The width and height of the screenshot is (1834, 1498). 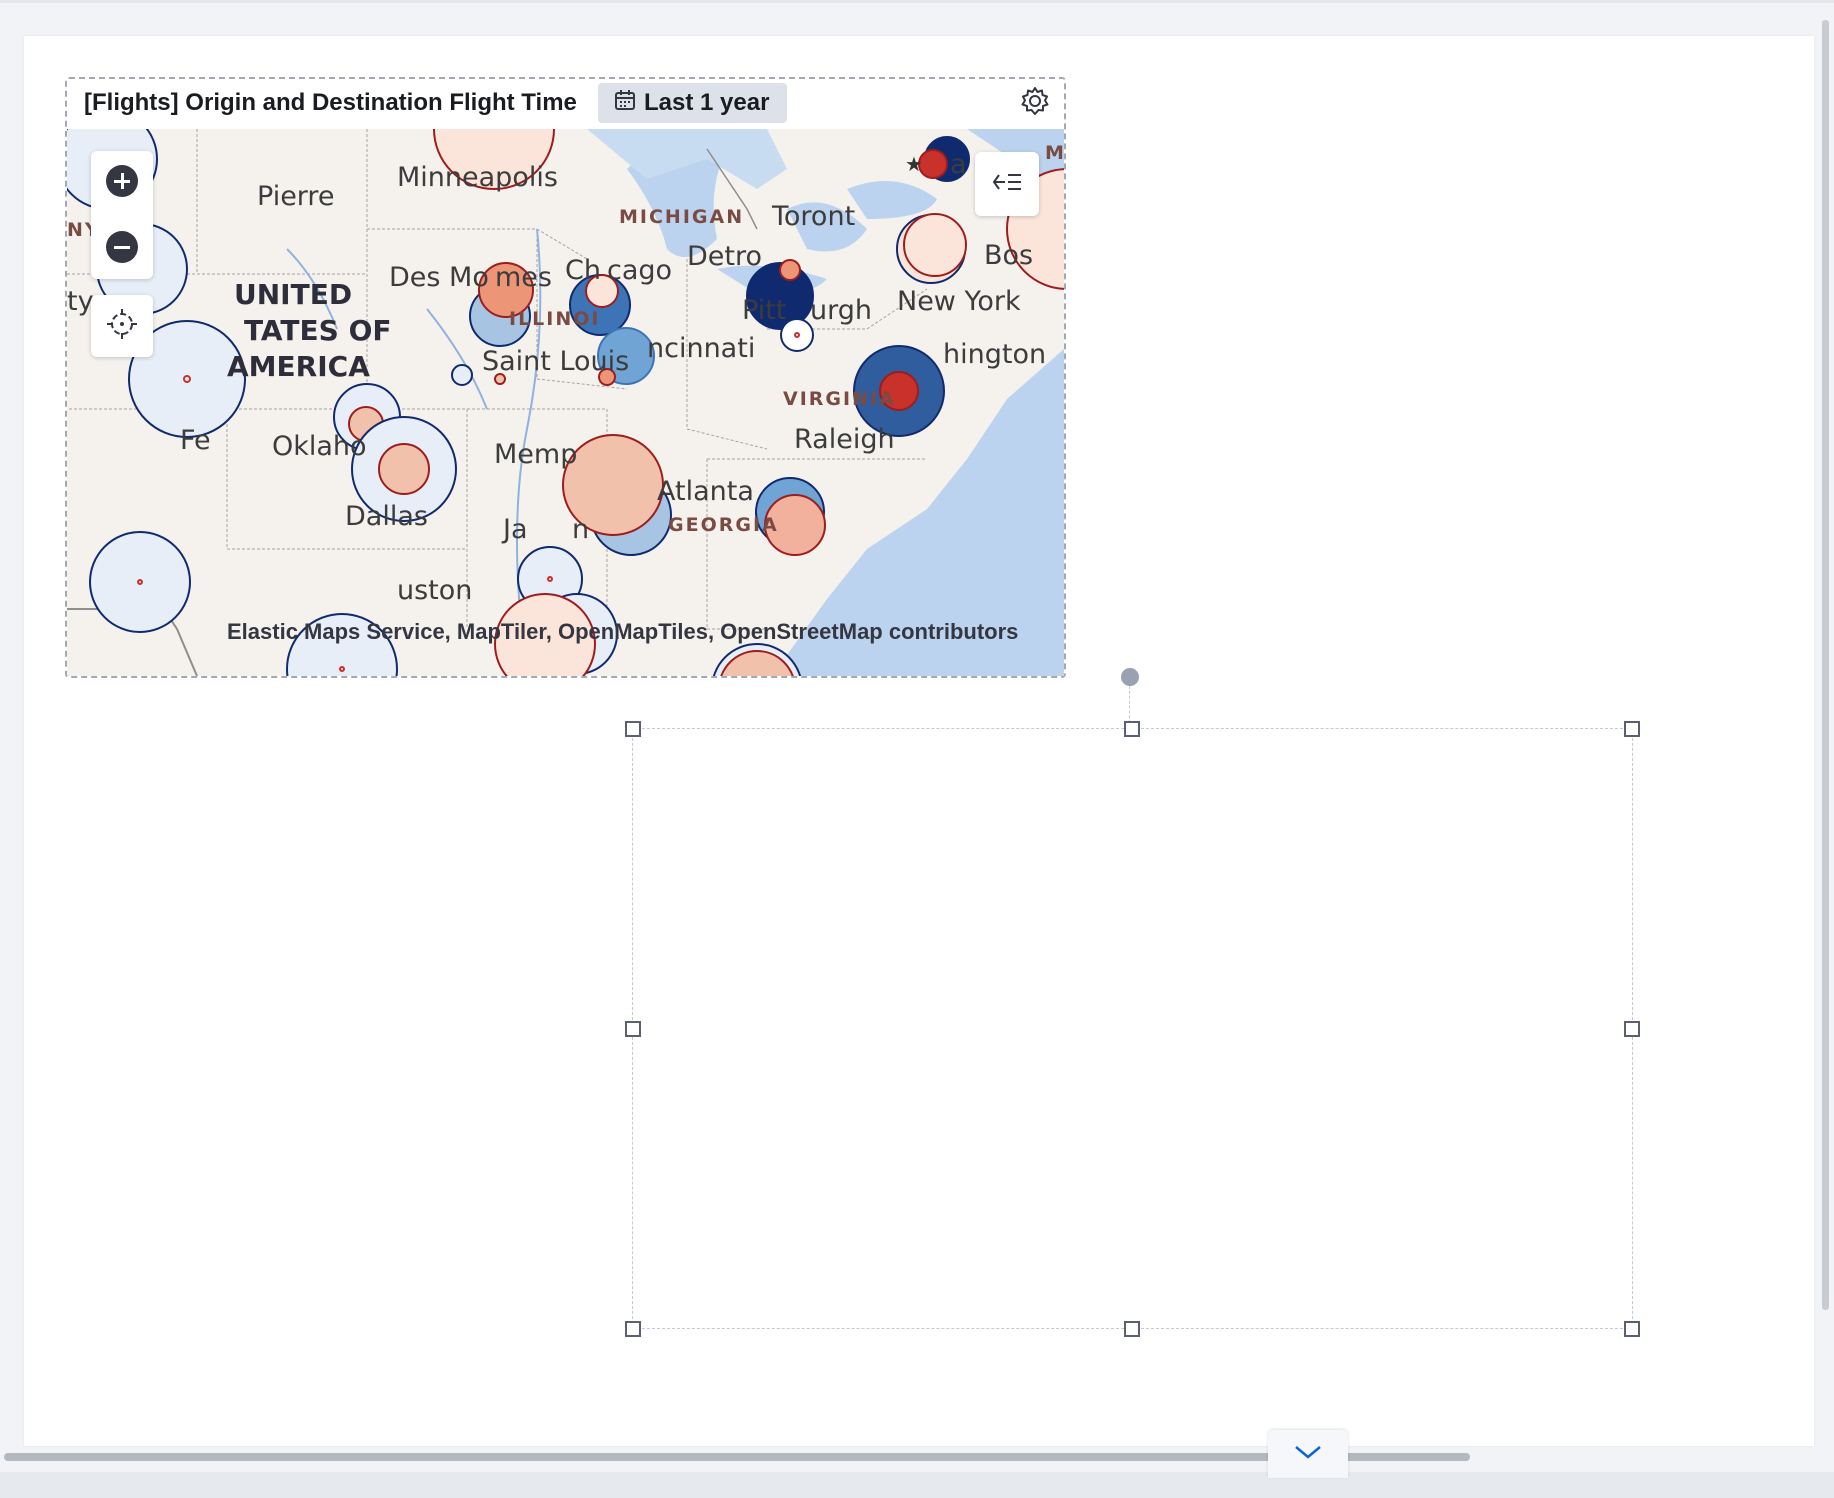 What do you see at coordinates (1055, 153) in the screenshot?
I see `state-label-m-partial: M` at bounding box center [1055, 153].